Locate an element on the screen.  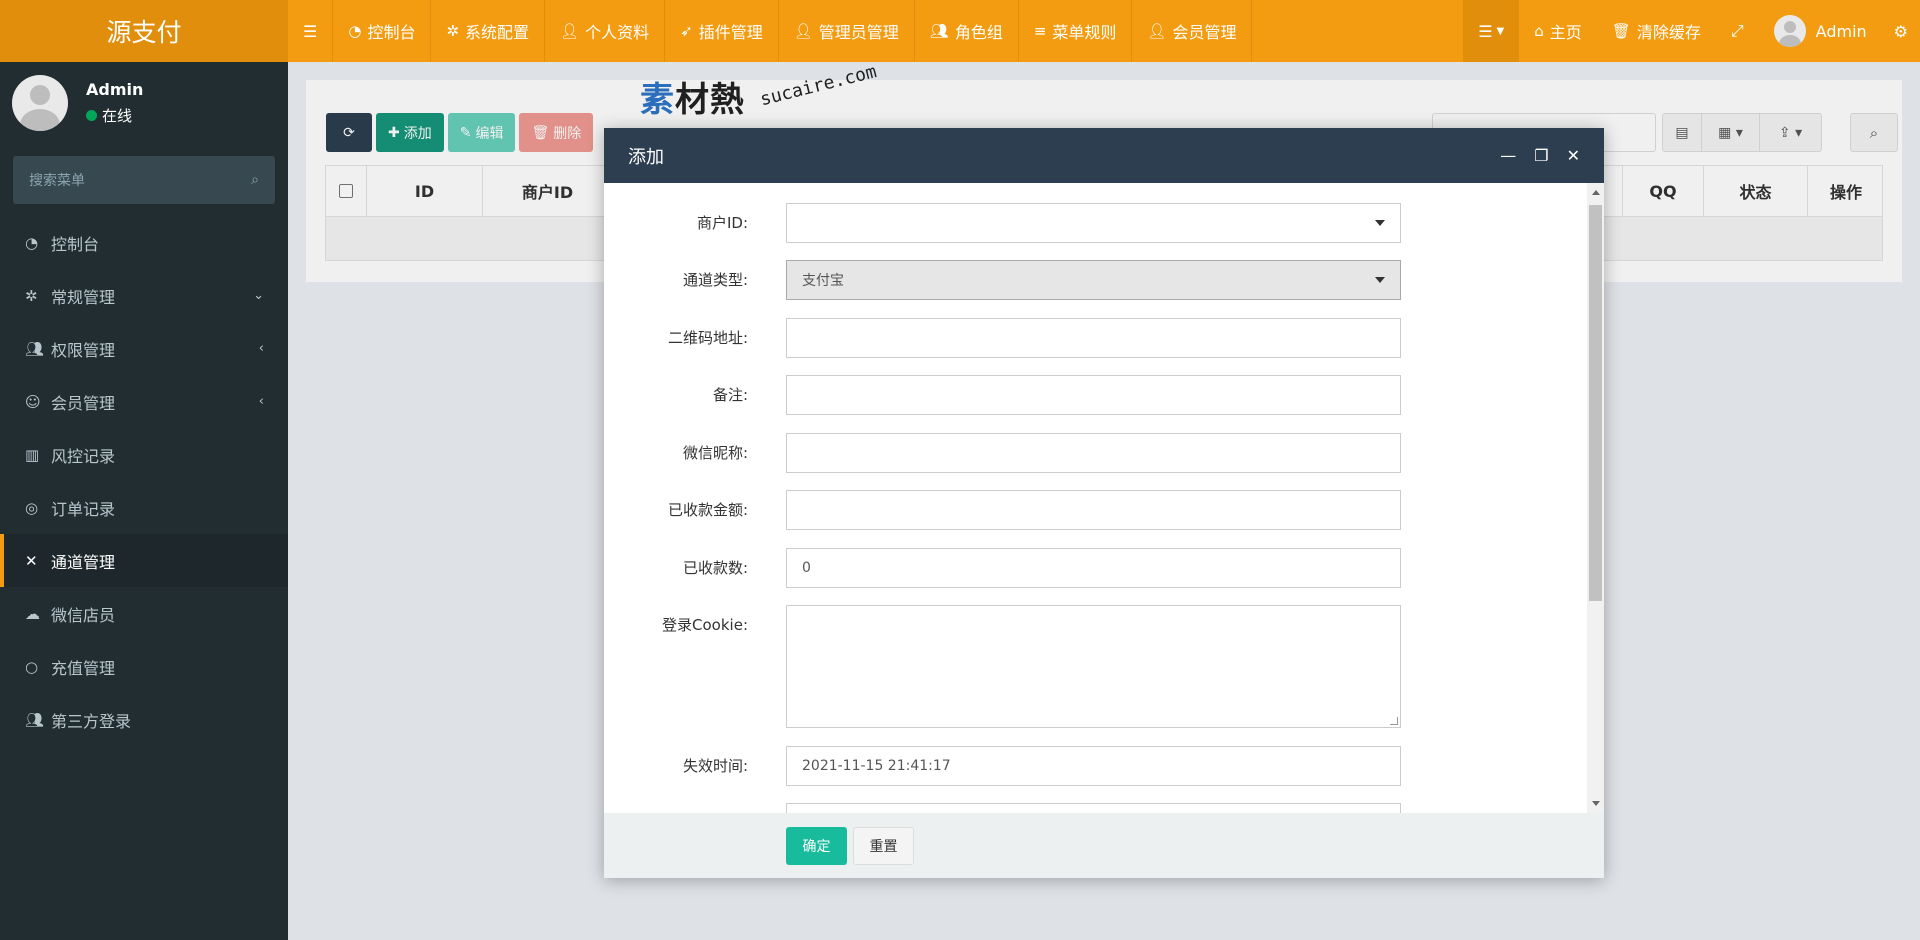
field-label: 商户ID: is located at coordinates (722, 223).